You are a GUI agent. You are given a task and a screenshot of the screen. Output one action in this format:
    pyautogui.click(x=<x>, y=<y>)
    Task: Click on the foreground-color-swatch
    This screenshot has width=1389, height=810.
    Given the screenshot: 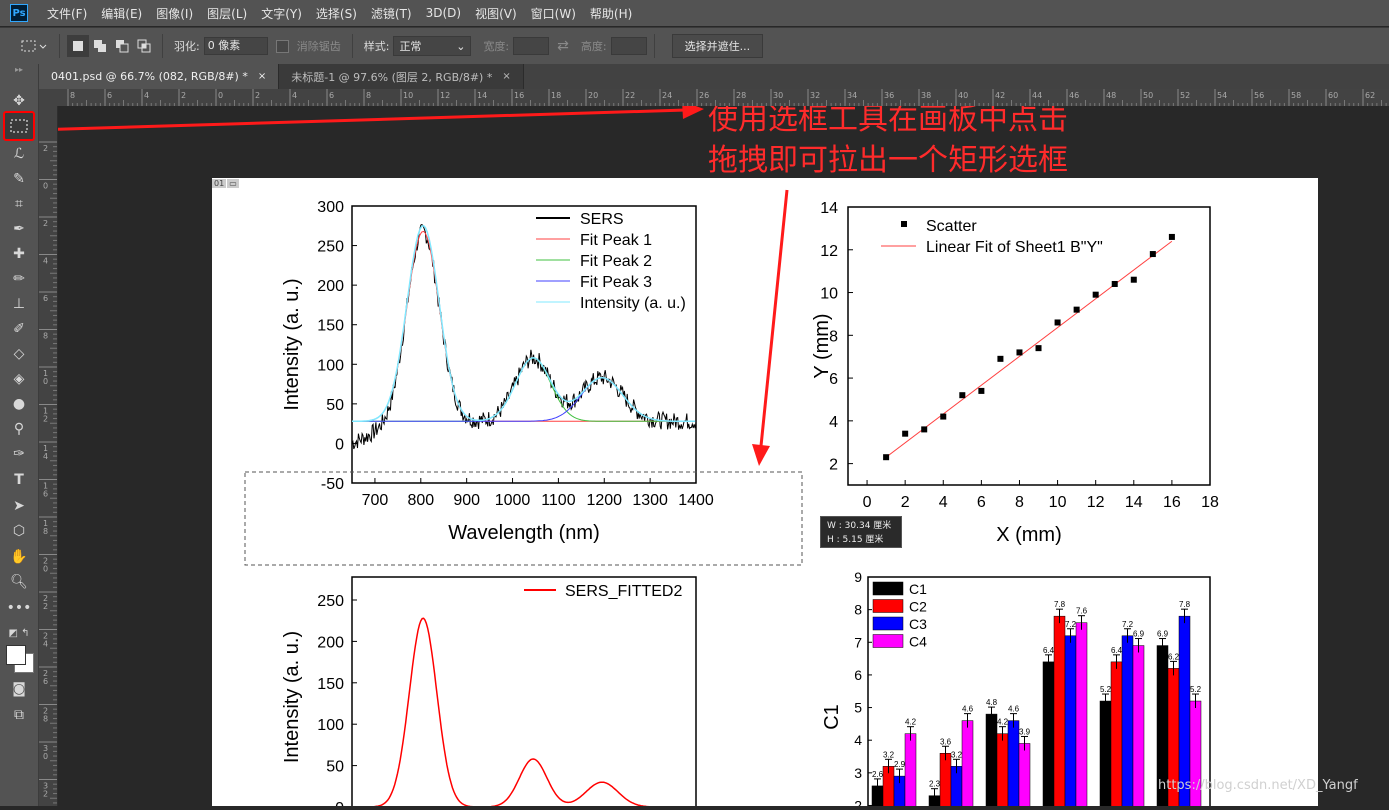 What is the action you would take?
    pyautogui.click(x=16, y=655)
    